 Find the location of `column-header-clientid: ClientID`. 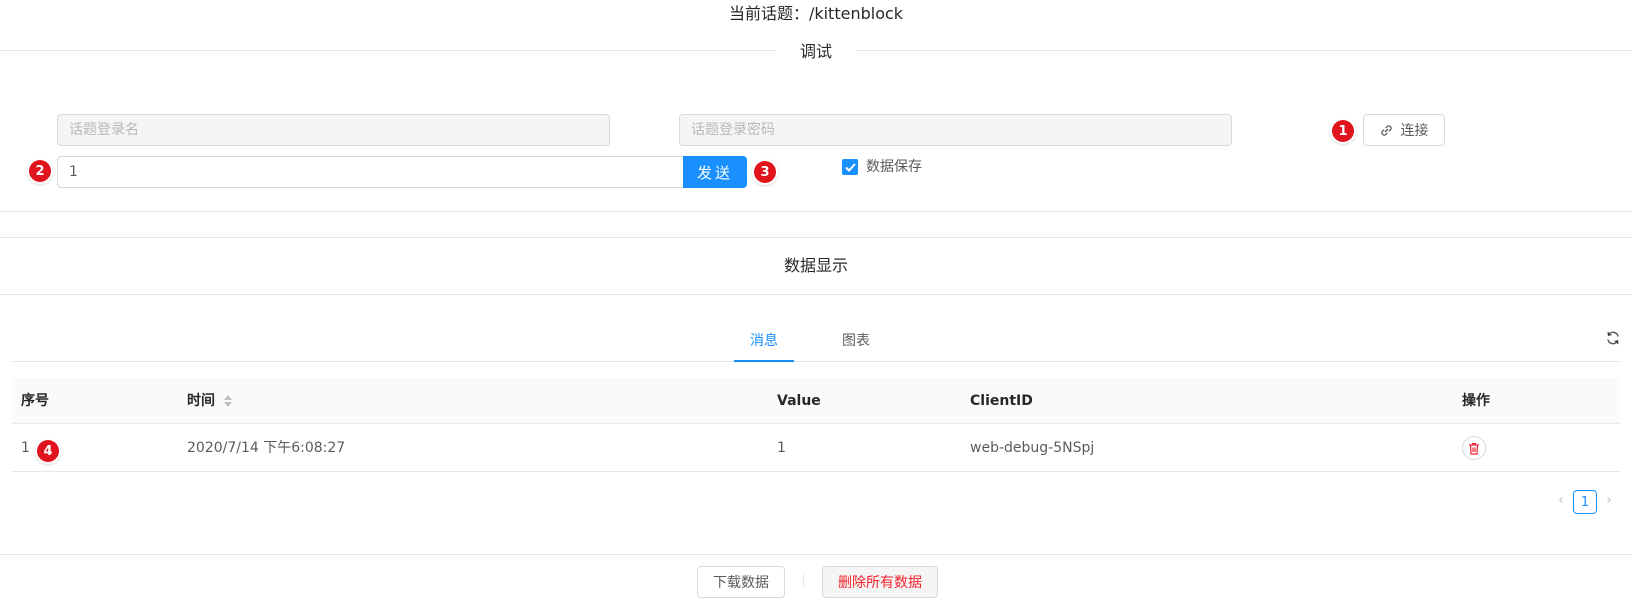

column-header-clientid: ClientID is located at coordinates (1001, 401).